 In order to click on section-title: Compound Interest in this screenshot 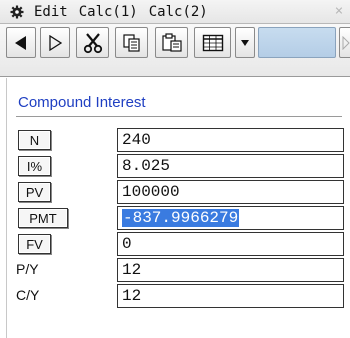, I will do `click(82, 102)`.